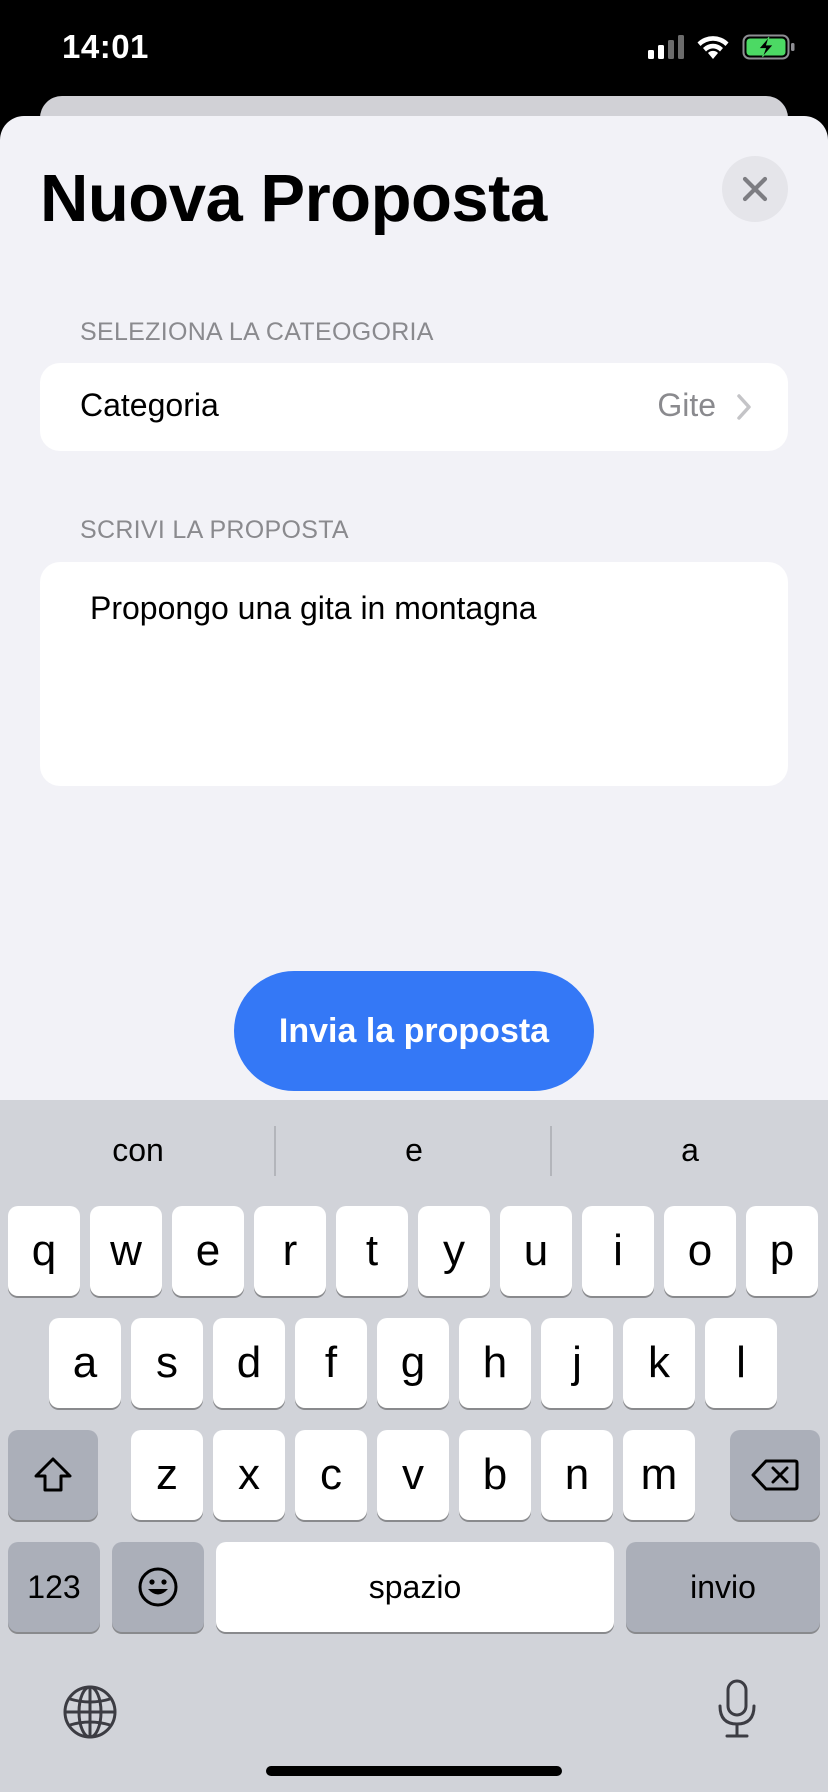  Describe the element at coordinates (577, 1363) in the screenshot. I see `key-j: j` at that location.